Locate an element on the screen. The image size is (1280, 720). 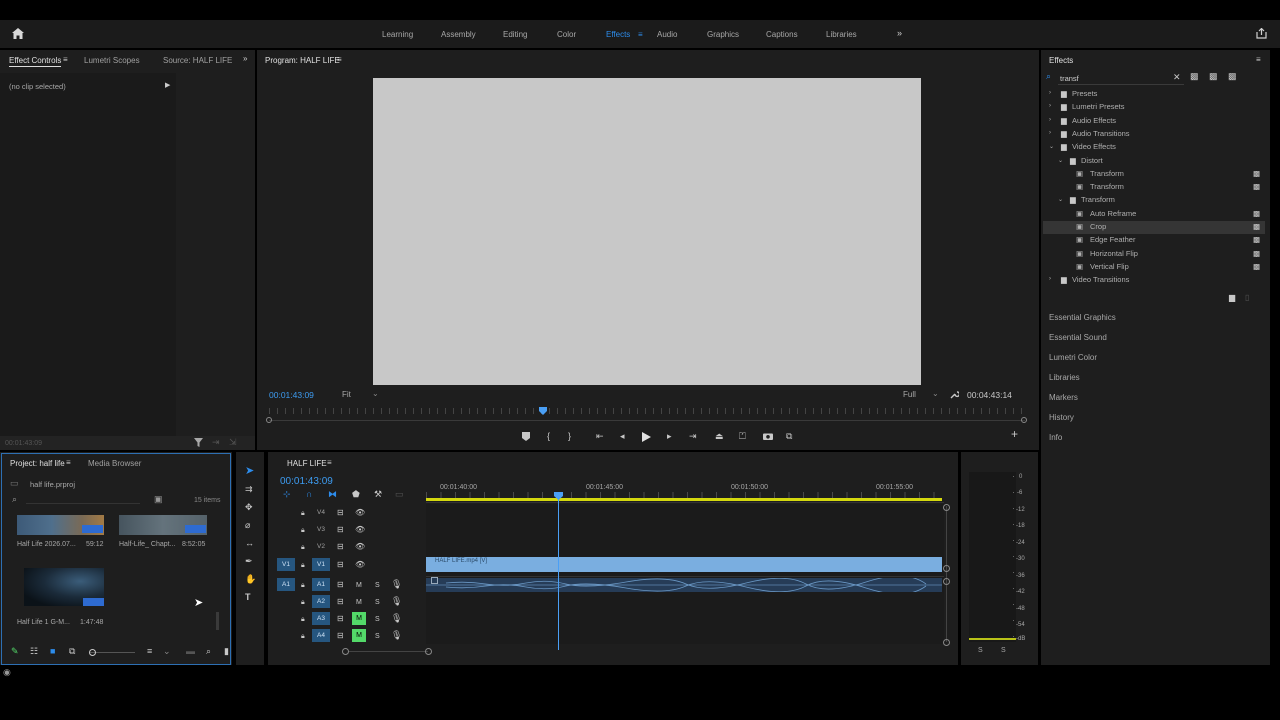
zoom-slider is located at coordinates (112, 652).